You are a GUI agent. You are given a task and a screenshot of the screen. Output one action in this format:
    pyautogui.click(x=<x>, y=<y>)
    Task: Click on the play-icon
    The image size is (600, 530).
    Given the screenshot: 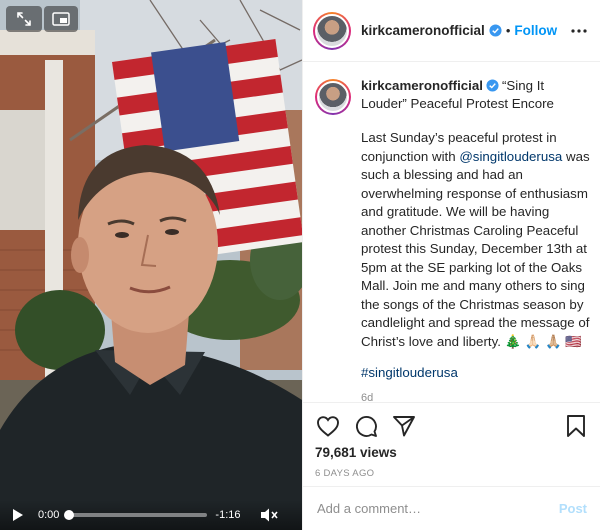 What is the action you would take?
    pyautogui.click(x=18, y=515)
    